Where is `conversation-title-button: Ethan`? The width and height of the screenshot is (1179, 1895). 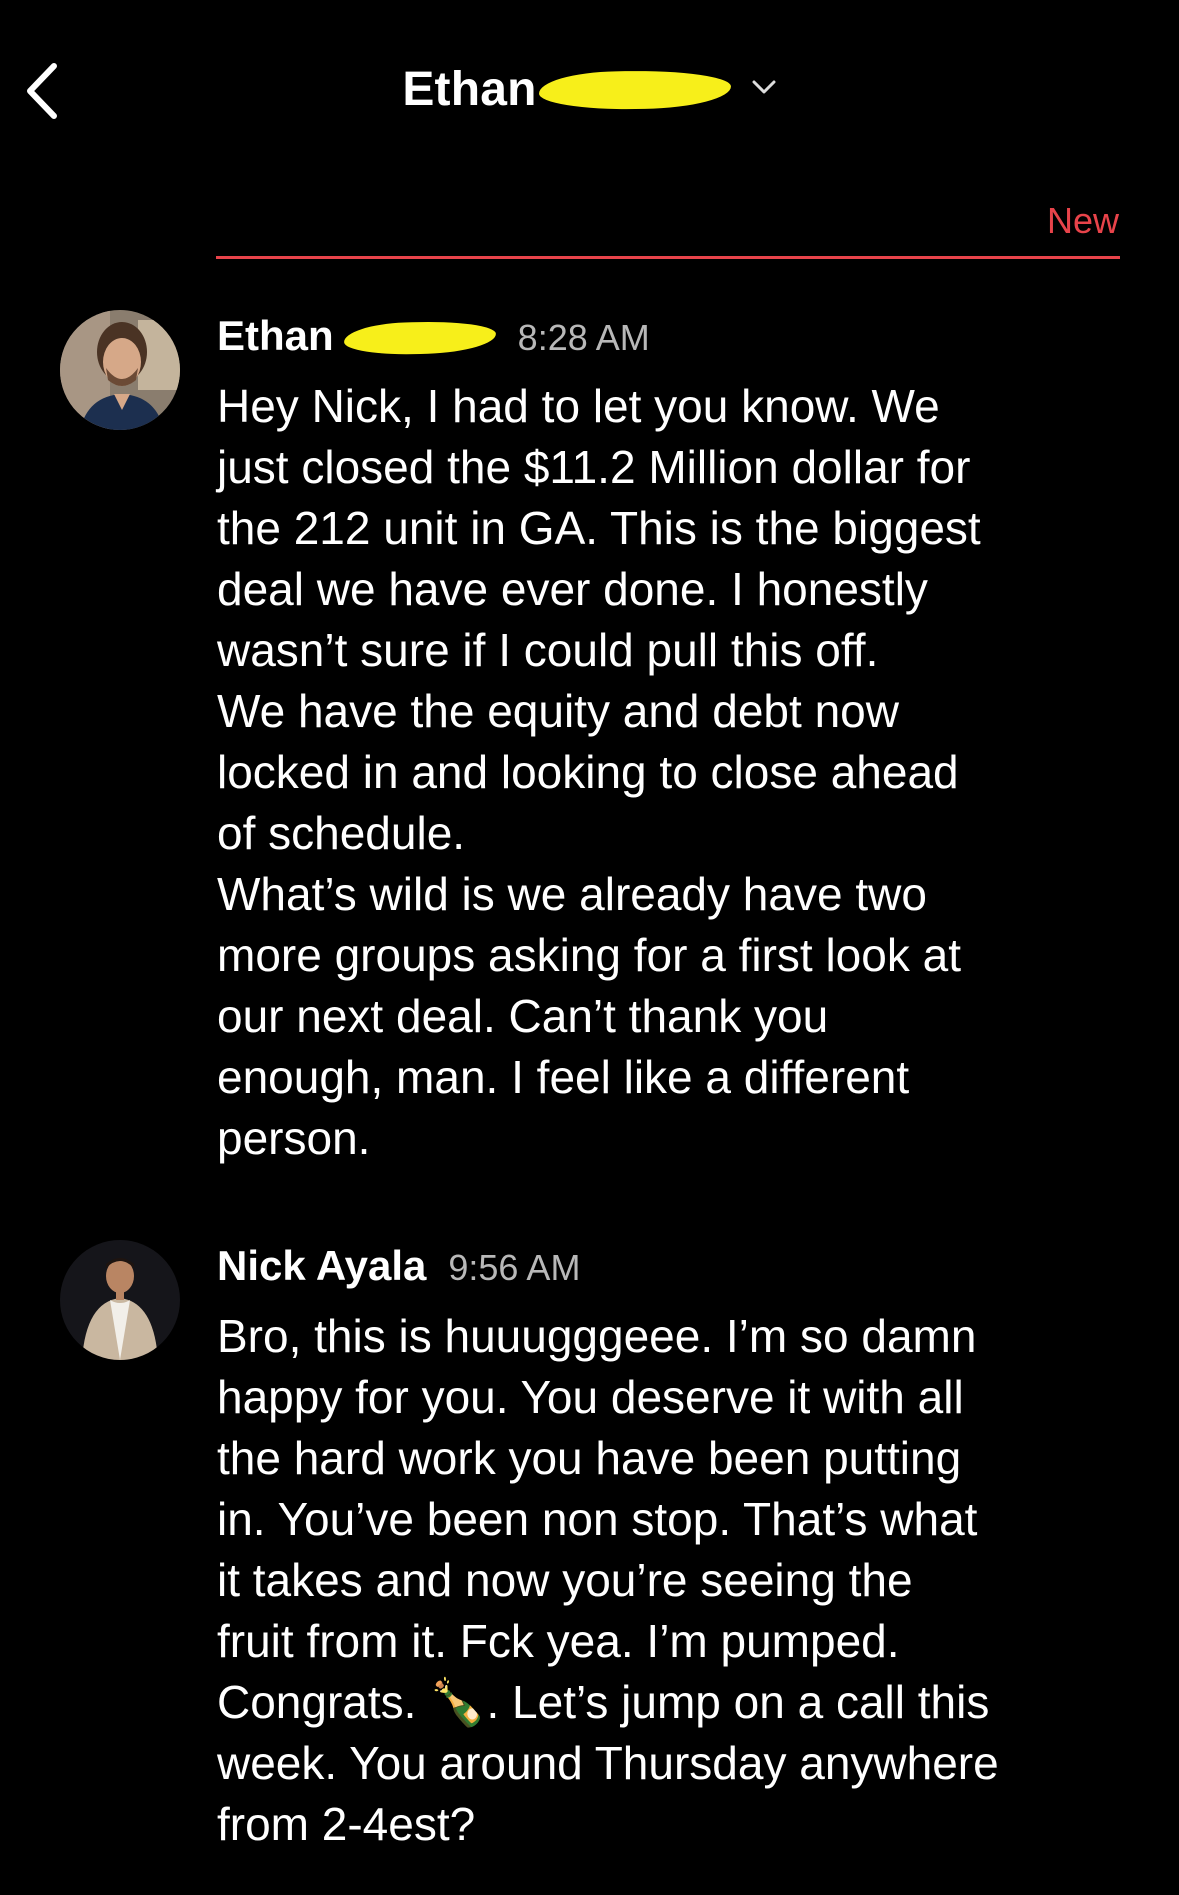
conversation-title-button: Ethan is located at coordinates (589, 89).